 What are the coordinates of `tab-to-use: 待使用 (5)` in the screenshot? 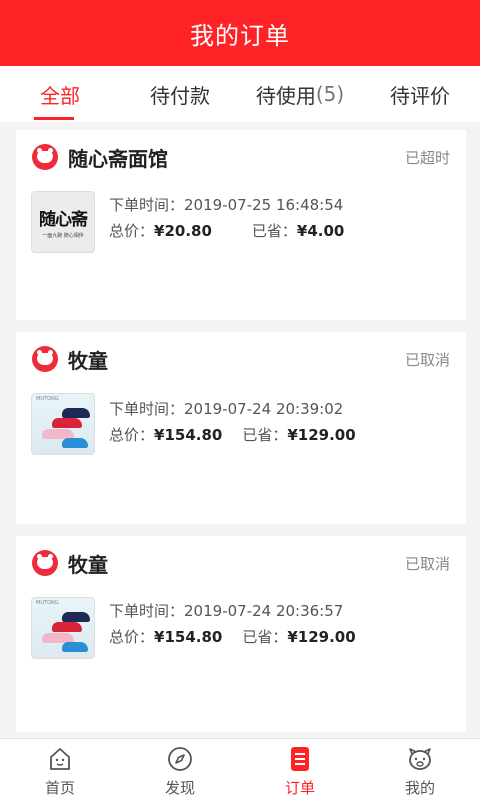 It's located at (300, 94).